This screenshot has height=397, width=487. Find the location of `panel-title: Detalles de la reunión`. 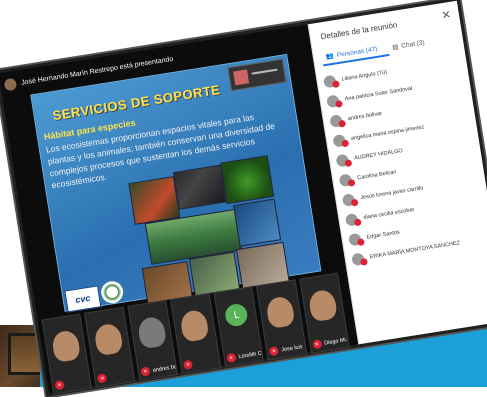

panel-title: Detalles de la reunión is located at coordinates (359, 31).